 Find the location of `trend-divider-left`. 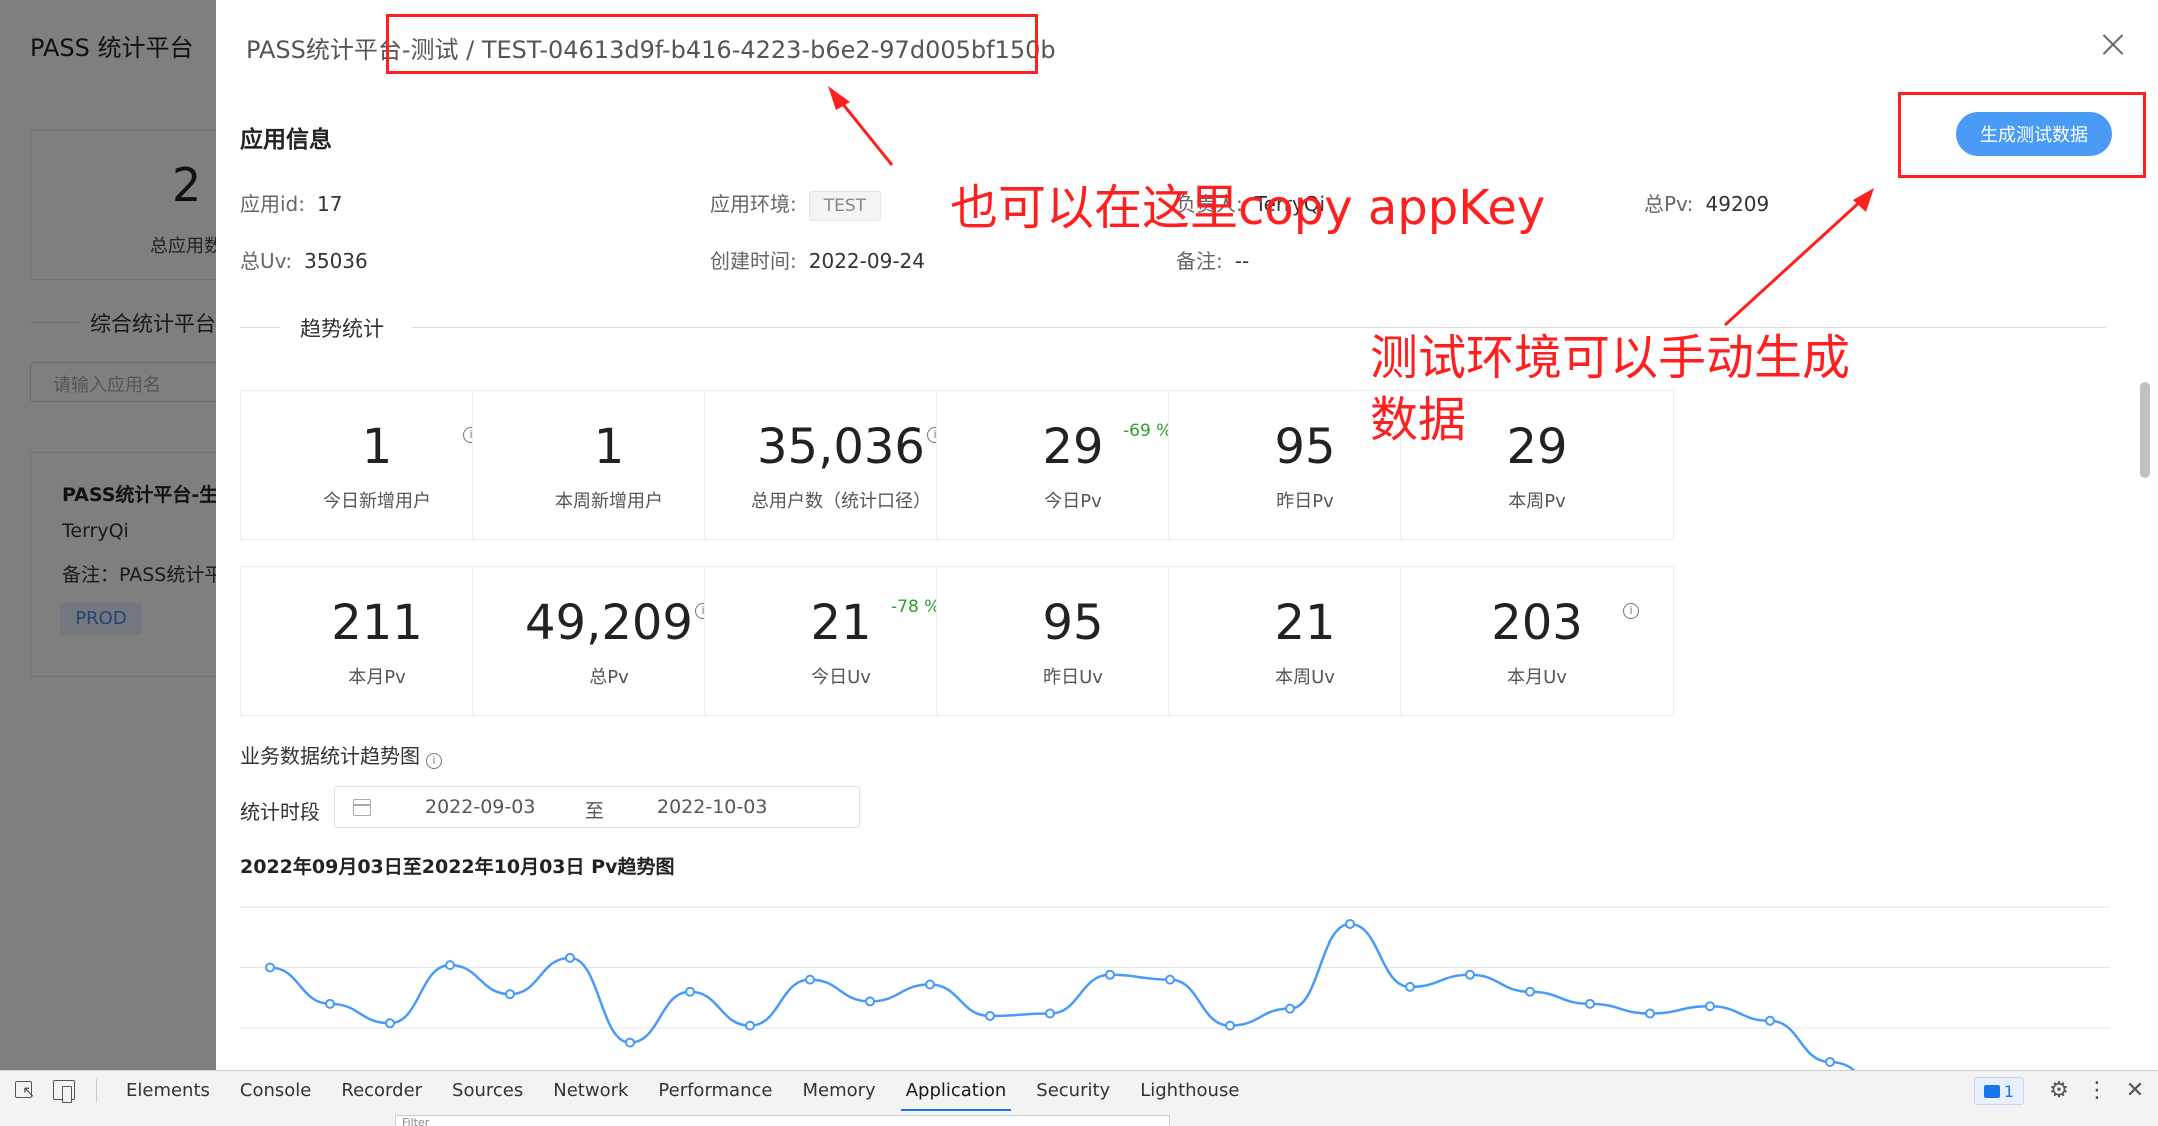

trend-divider-left is located at coordinates (260, 327).